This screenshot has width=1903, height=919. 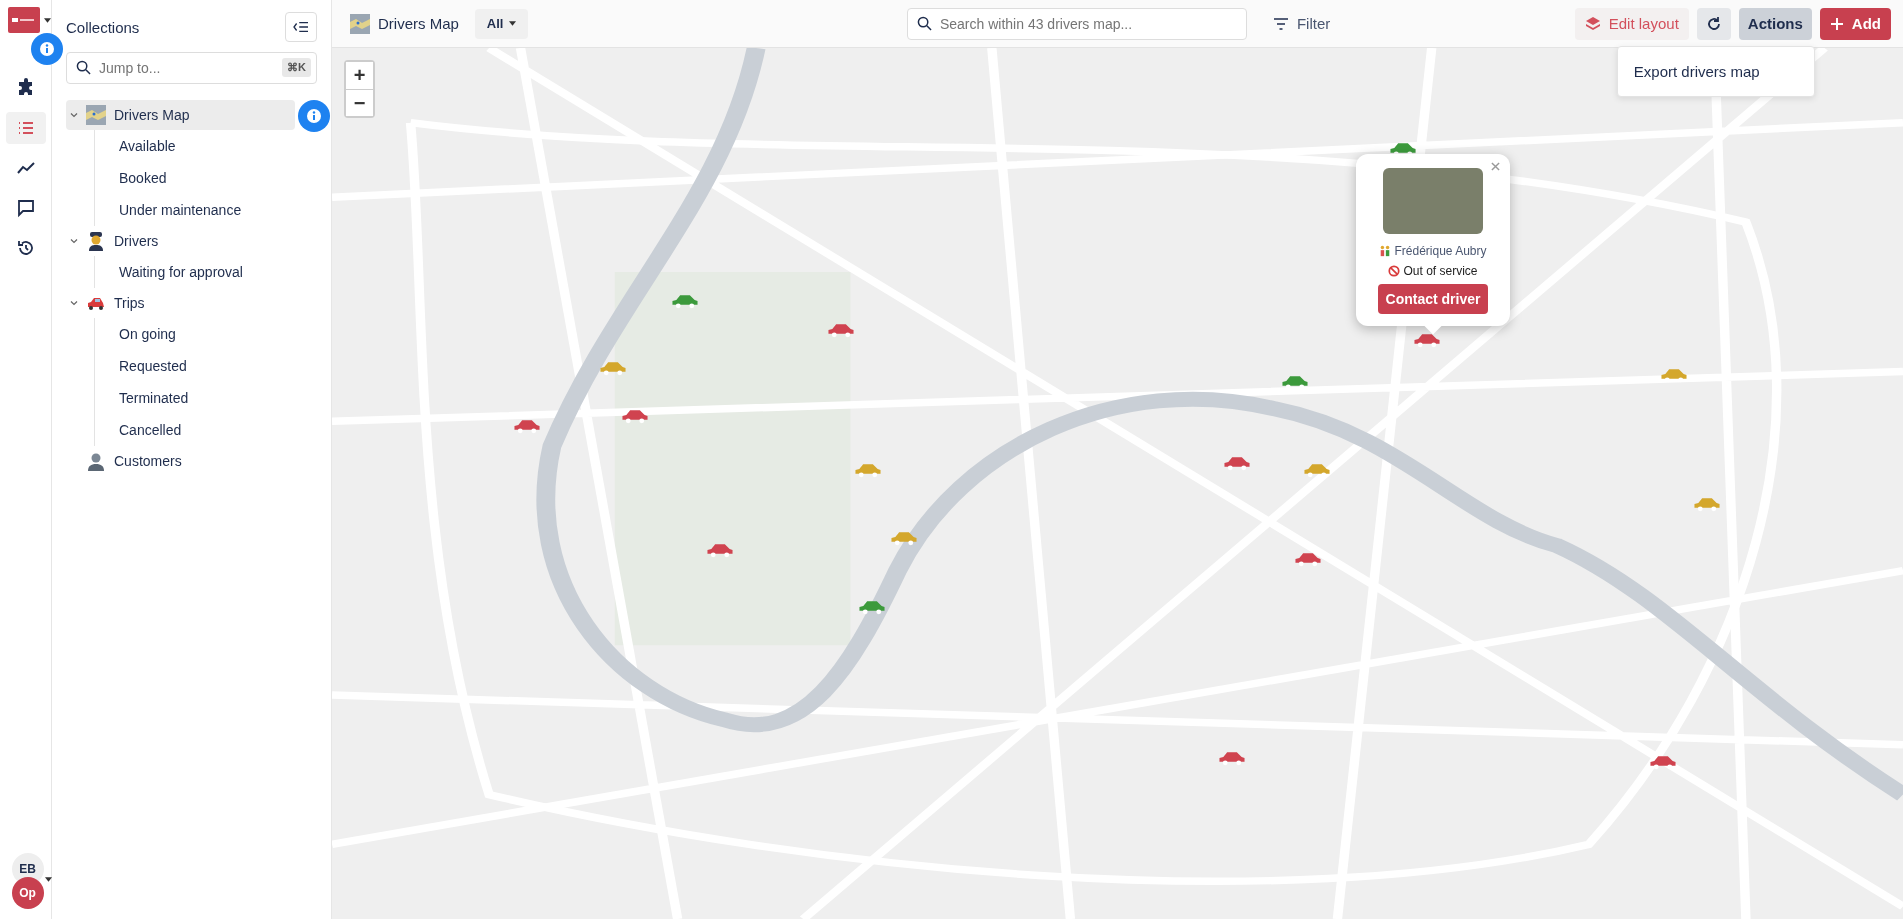 What do you see at coordinates (1385, 251) in the screenshot?
I see `people-icon` at bounding box center [1385, 251].